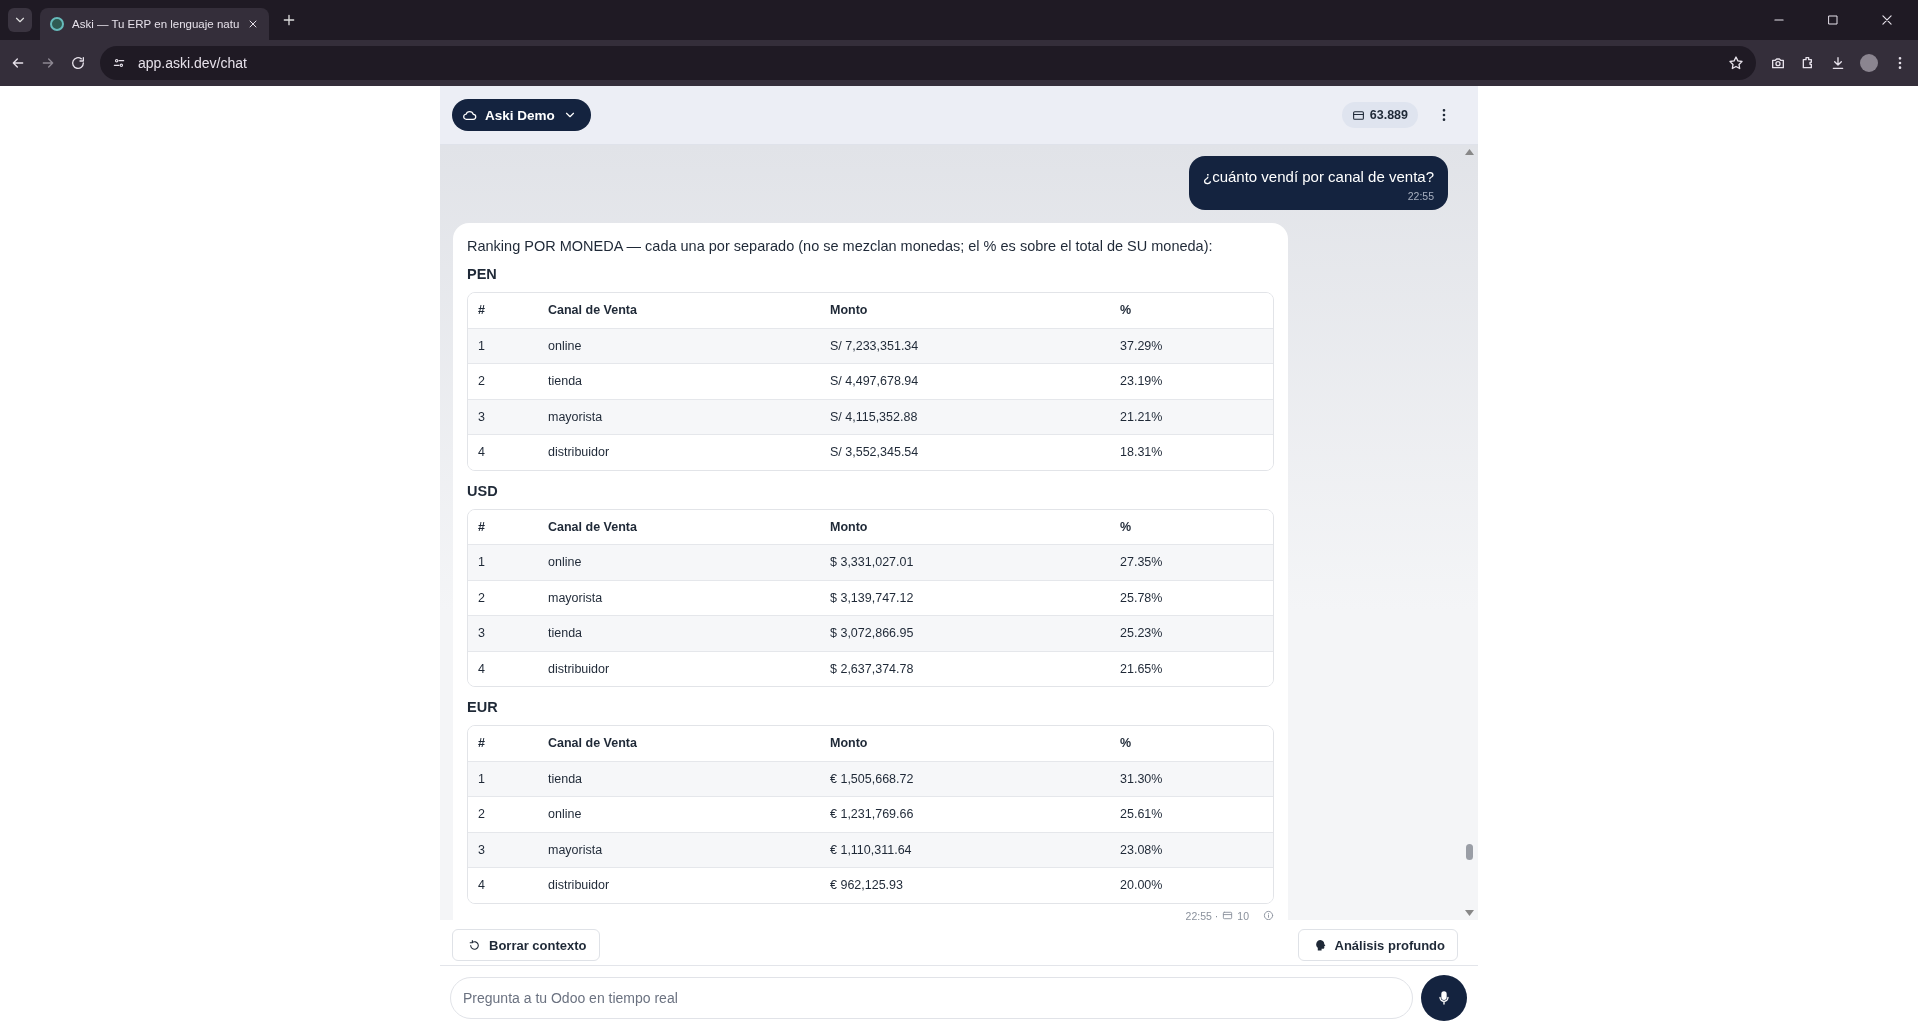 The image size is (1918, 1031). I want to click on site-settings-icon, so click(119, 63).